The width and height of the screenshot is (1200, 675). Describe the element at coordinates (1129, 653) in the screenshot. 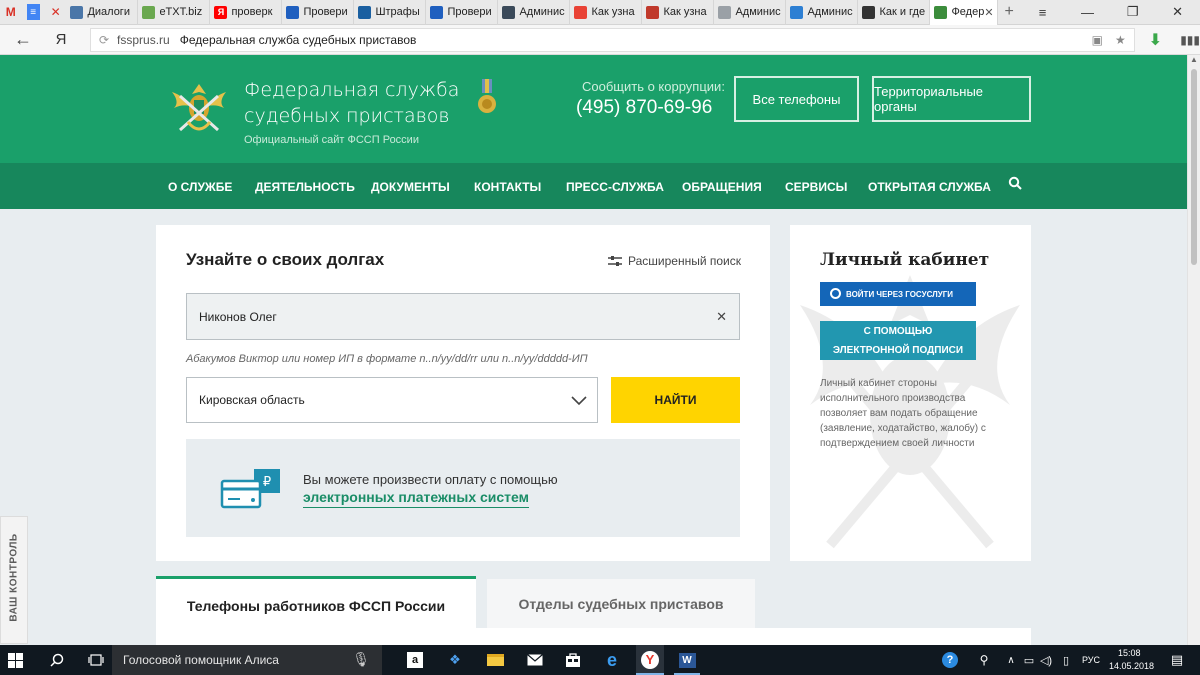

I see `clock-time: 15:08` at that location.